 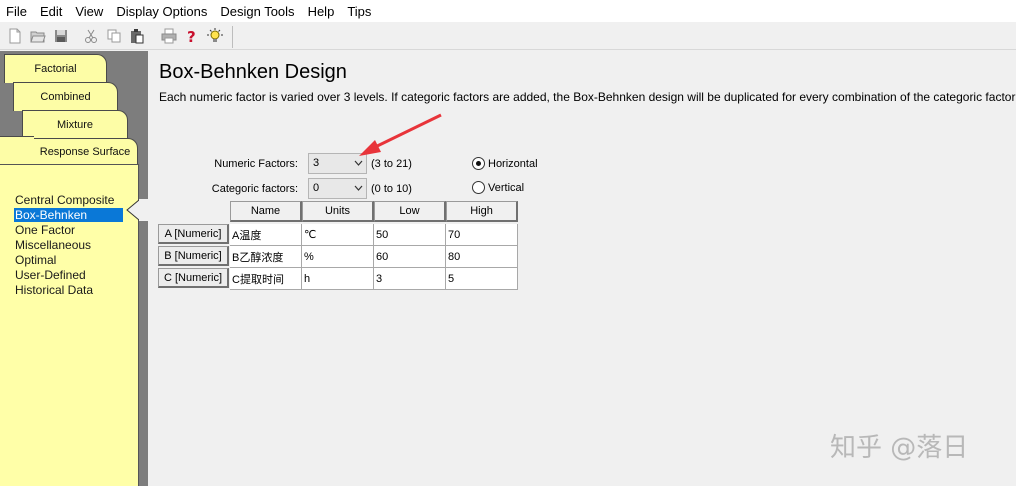 What do you see at coordinates (338, 235) in the screenshot?
I see `cell-units-a: ℃` at bounding box center [338, 235].